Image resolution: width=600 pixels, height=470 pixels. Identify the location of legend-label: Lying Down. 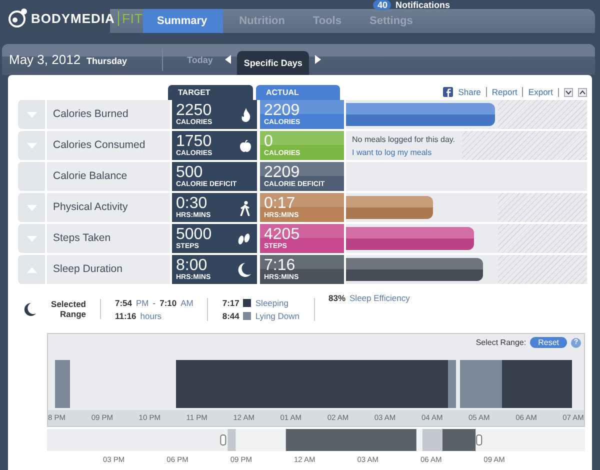
(277, 315).